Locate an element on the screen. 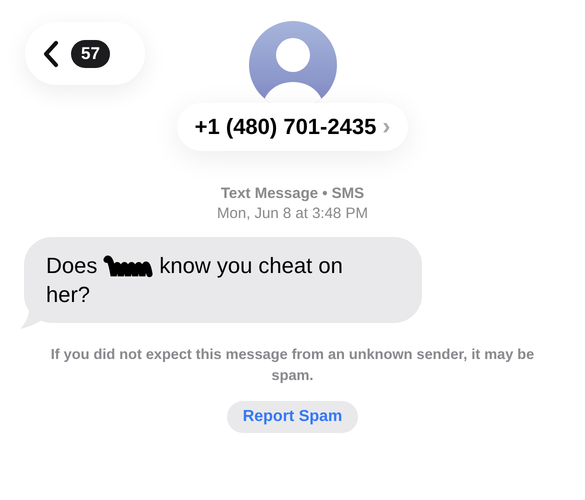  chevron: › is located at coordinates (386, 127).